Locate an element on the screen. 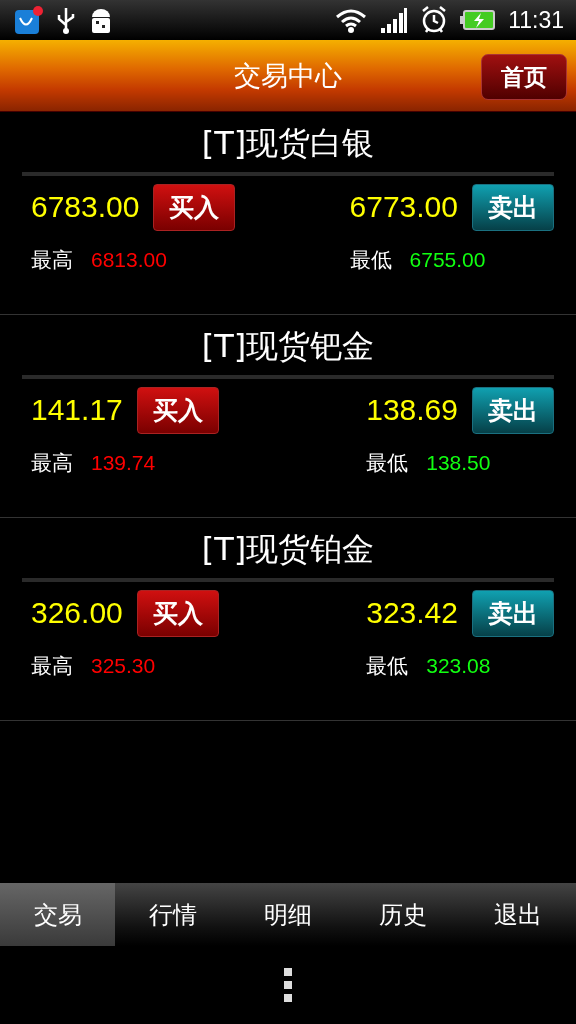 The width and height of the screenshot is (576, 1024). buy-price: 141.17 is located at coordinates (77, 410).